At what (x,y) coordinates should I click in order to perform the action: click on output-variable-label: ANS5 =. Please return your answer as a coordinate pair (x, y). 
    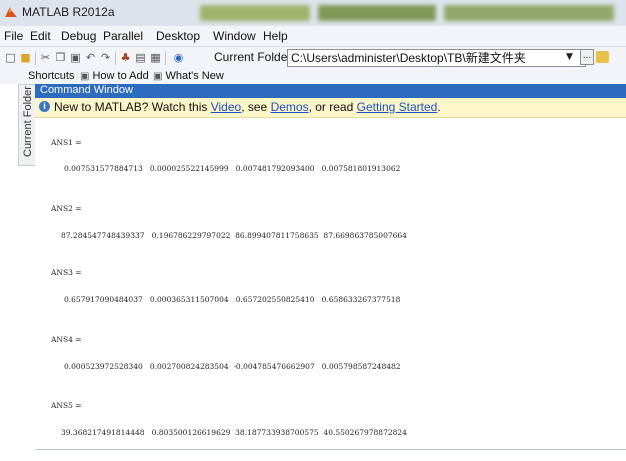
    Looking at the image, I should click on (66, 405).